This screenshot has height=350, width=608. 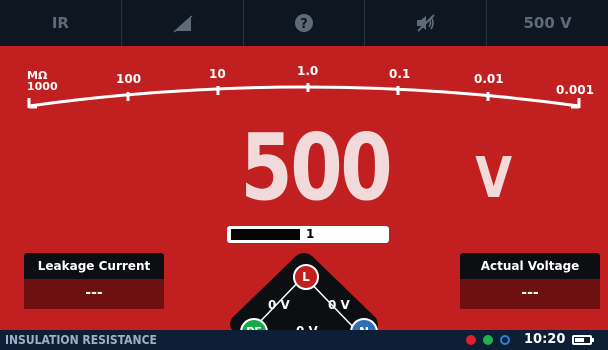 I want to click on progress-fill, so click(x=265, y=234).